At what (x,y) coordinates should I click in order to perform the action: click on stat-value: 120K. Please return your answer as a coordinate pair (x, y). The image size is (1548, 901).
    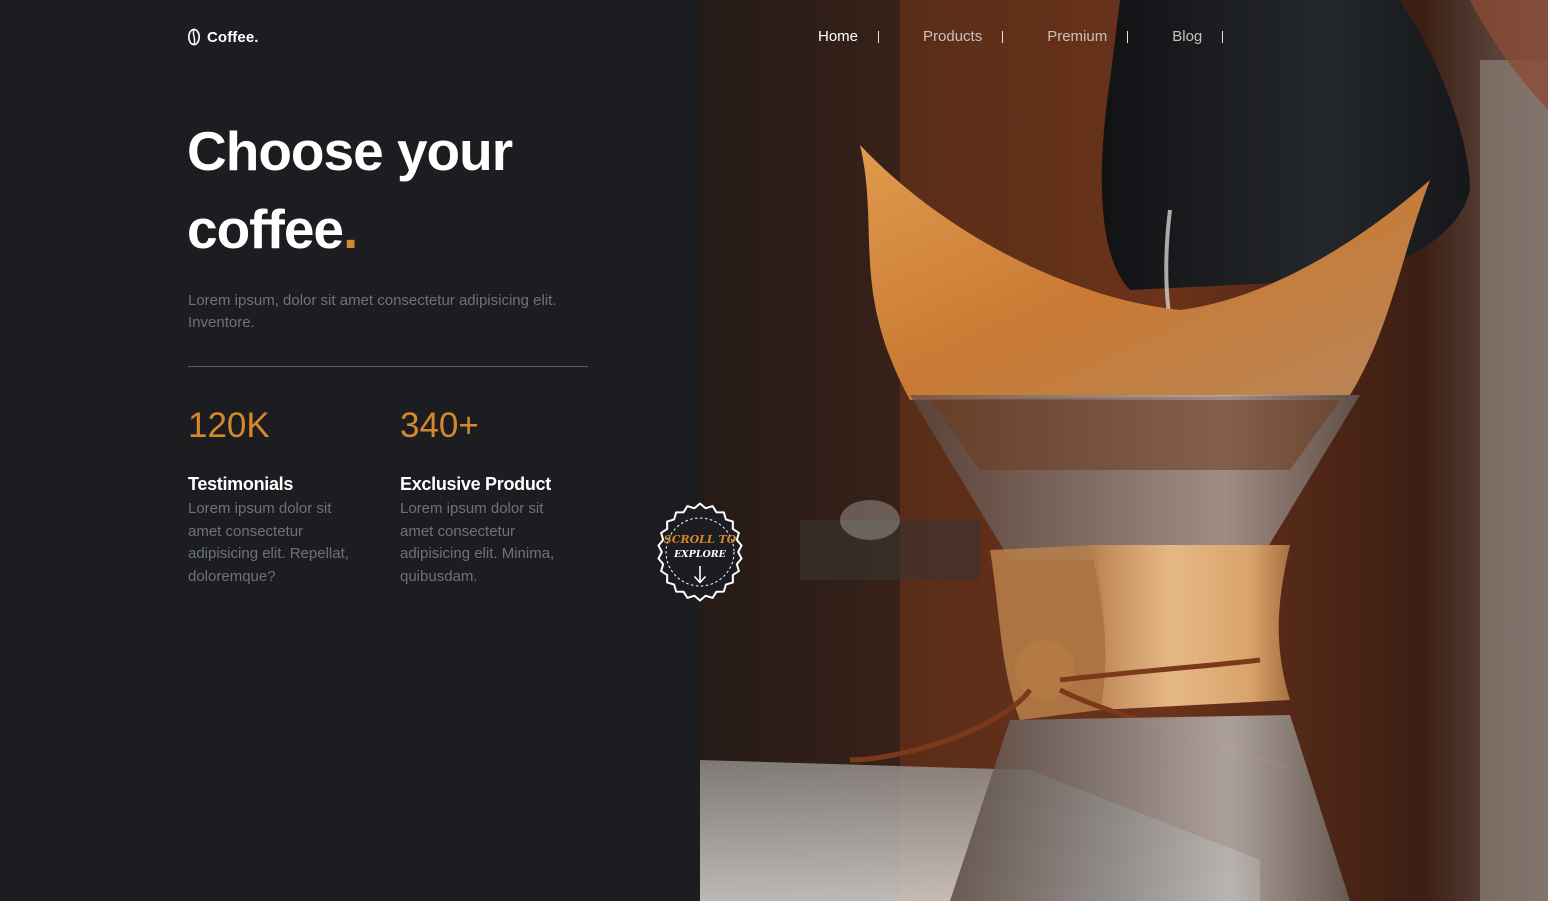
    Looking at the image, I should click on (229, 425).